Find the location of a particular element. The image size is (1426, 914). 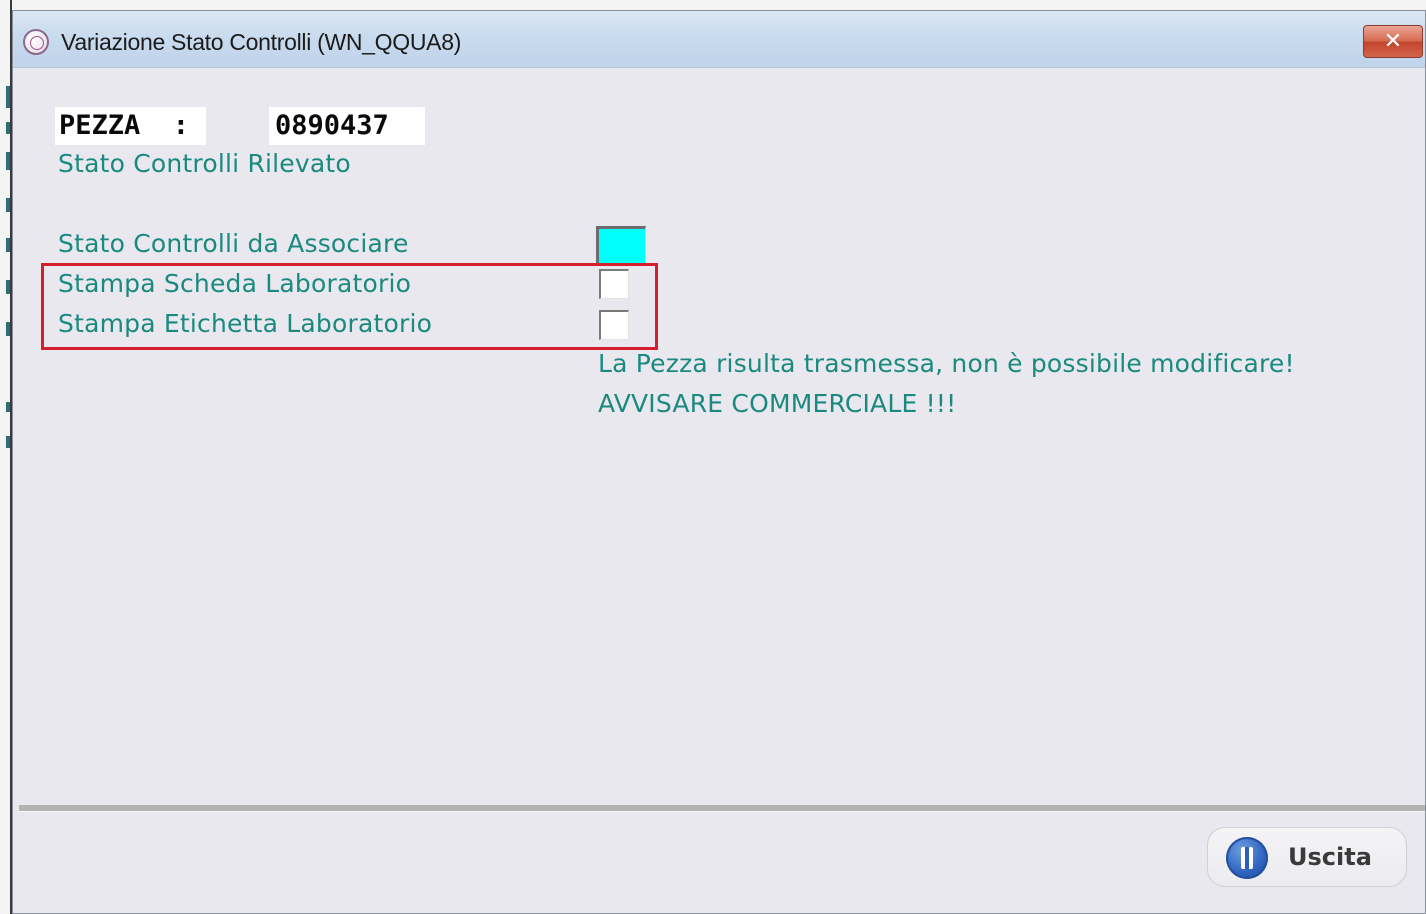

warning-notice: AVVISARE COMMERCIALE !!! is located at coordinates (777, 403).